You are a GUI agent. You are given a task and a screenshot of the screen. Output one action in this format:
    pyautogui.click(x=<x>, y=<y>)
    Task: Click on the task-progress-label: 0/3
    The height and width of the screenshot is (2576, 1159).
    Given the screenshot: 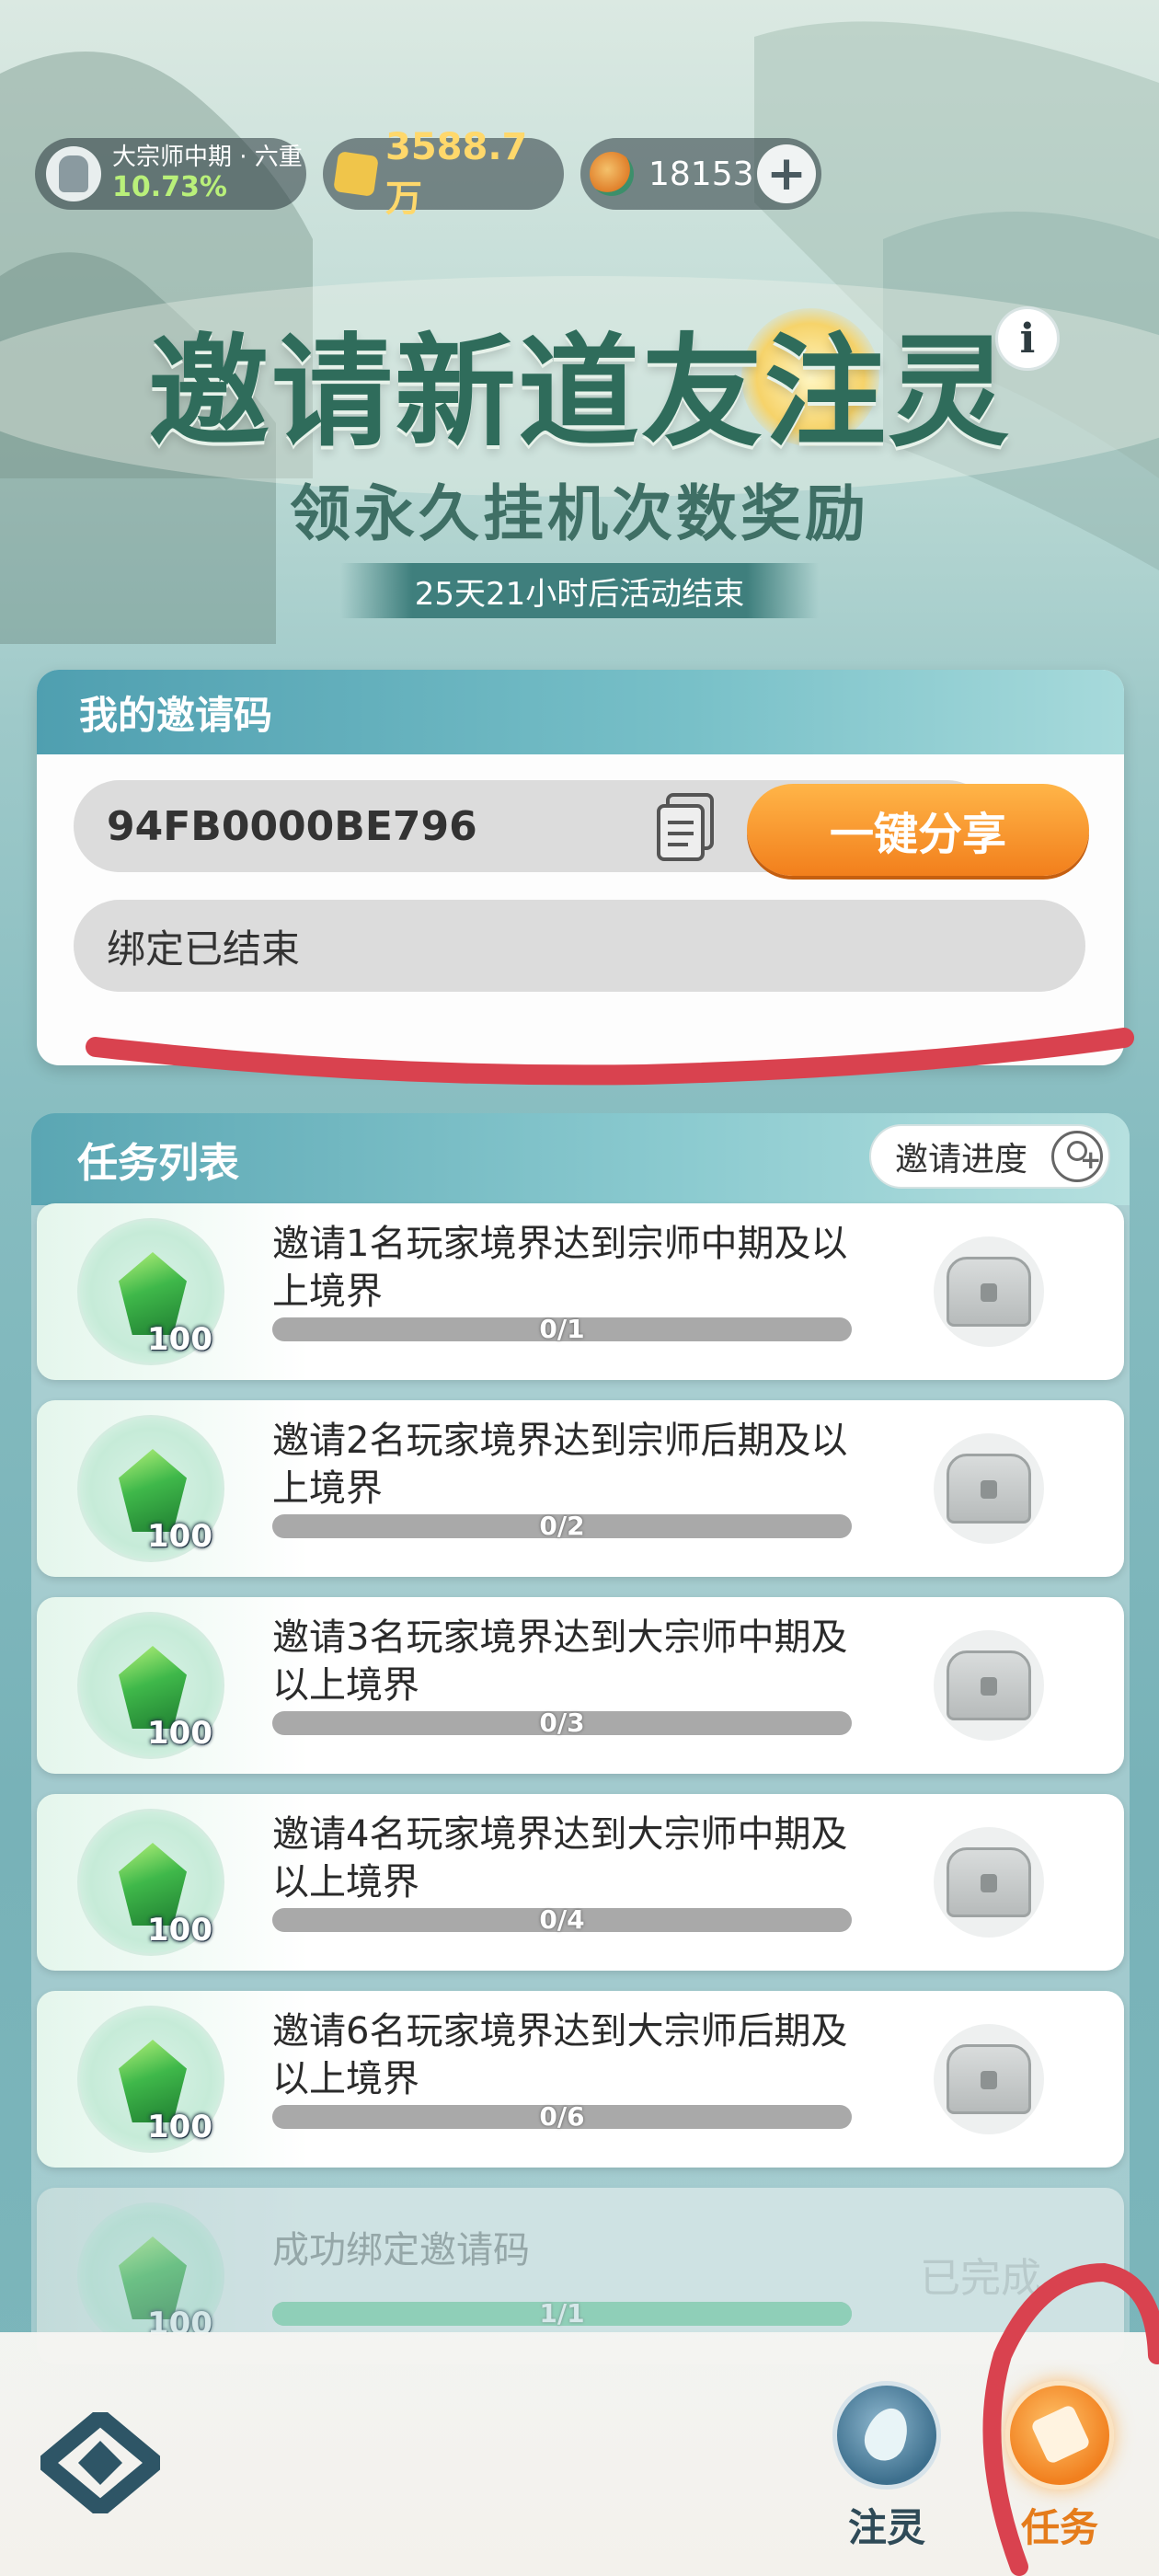 What is the action you would take?
    pyautogui.click(x=562, y=1723)
    